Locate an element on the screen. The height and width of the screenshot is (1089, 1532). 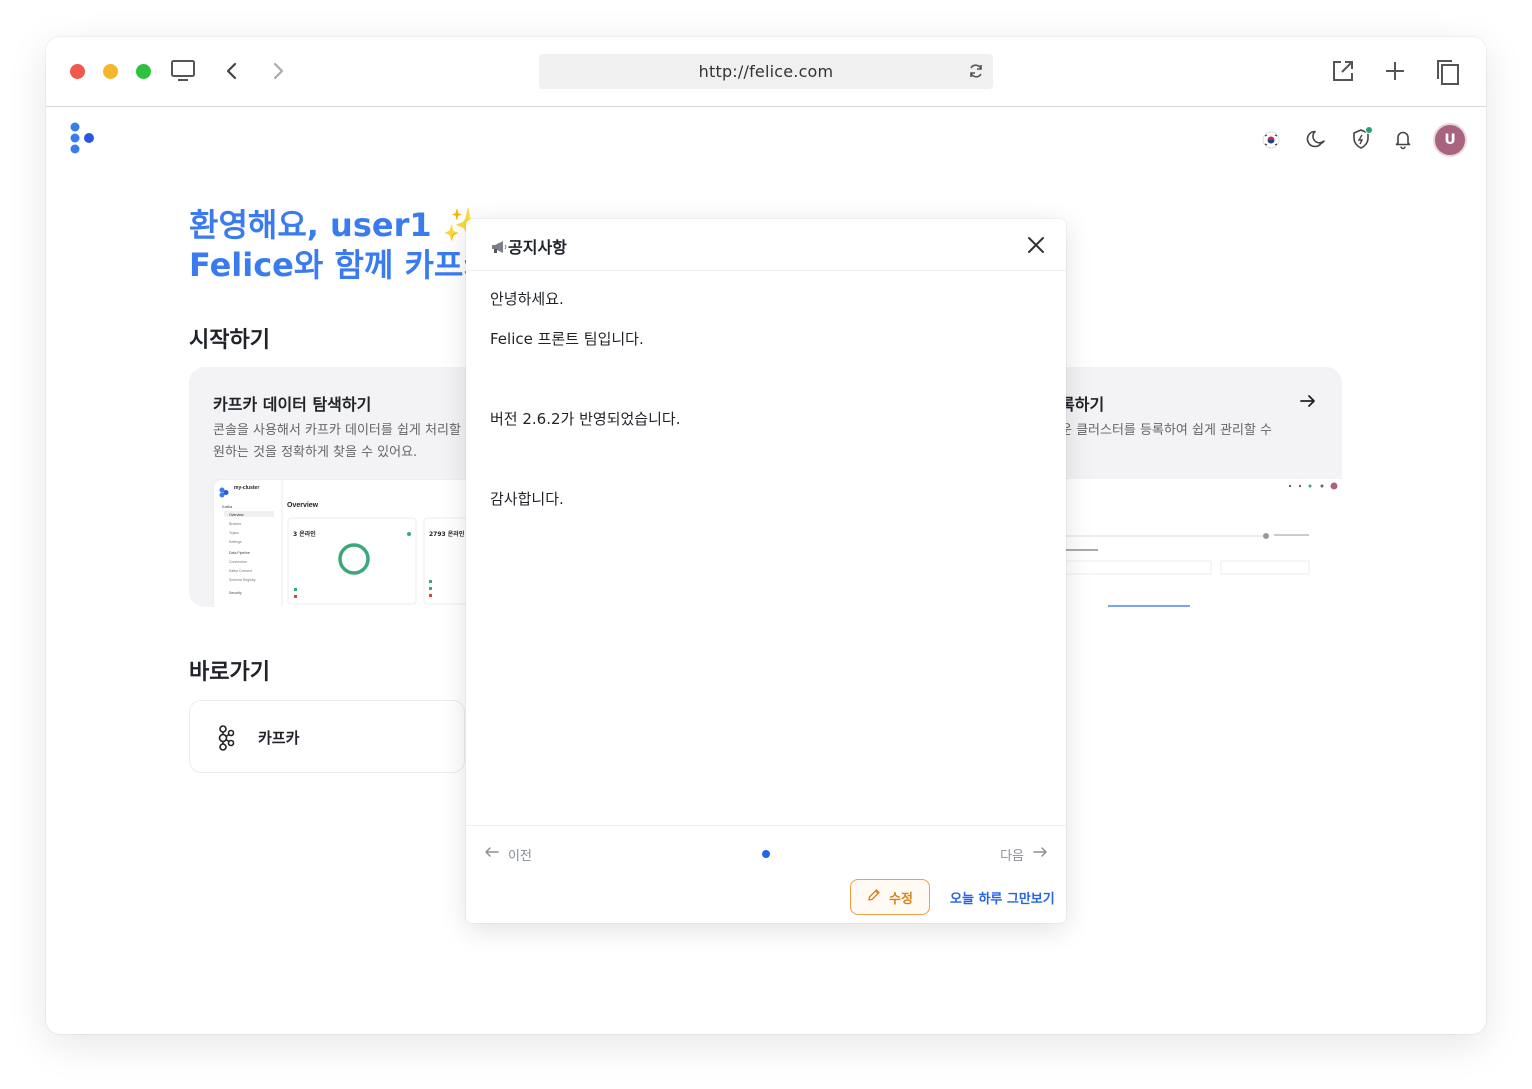
browser-toolbar: http://felice.com is located at coordinates (766, 72).